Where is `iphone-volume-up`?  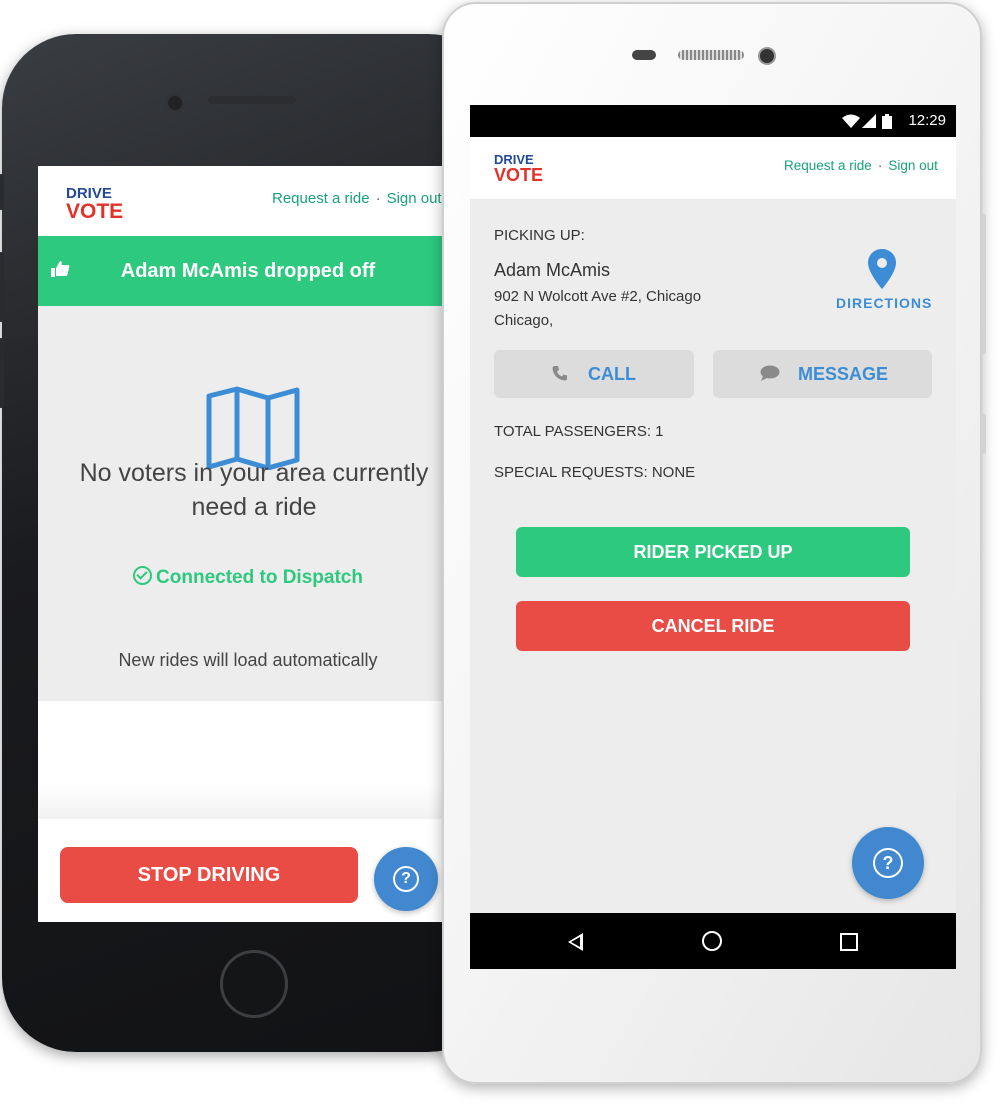
iphone-volume-up is located at coordinates (2, 287).